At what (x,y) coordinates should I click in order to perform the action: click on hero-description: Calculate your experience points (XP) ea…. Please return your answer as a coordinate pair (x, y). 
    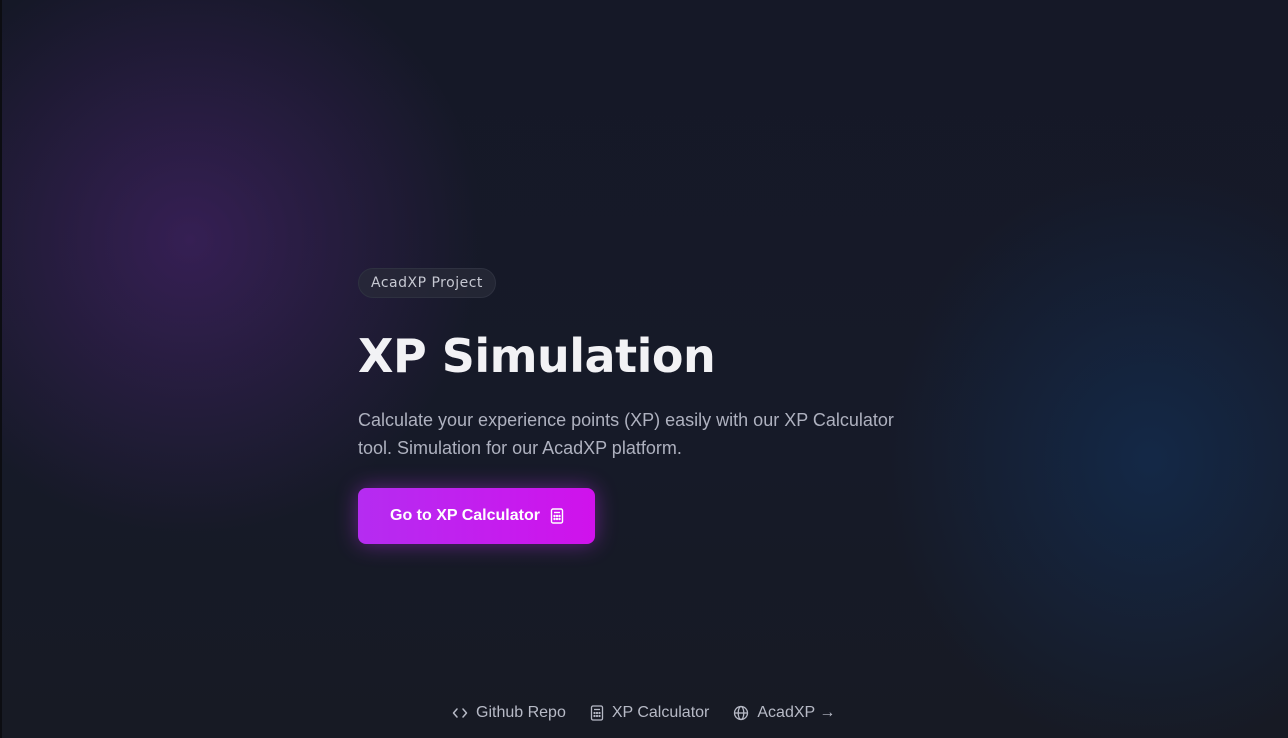
    Looking at the image, I should click on (626, 434).